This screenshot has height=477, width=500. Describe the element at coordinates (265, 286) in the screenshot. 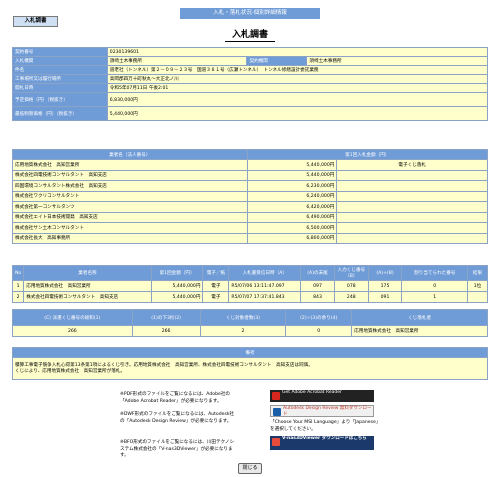

I see `lottery-received: R5/07/06 13:11:47.097` at that location.